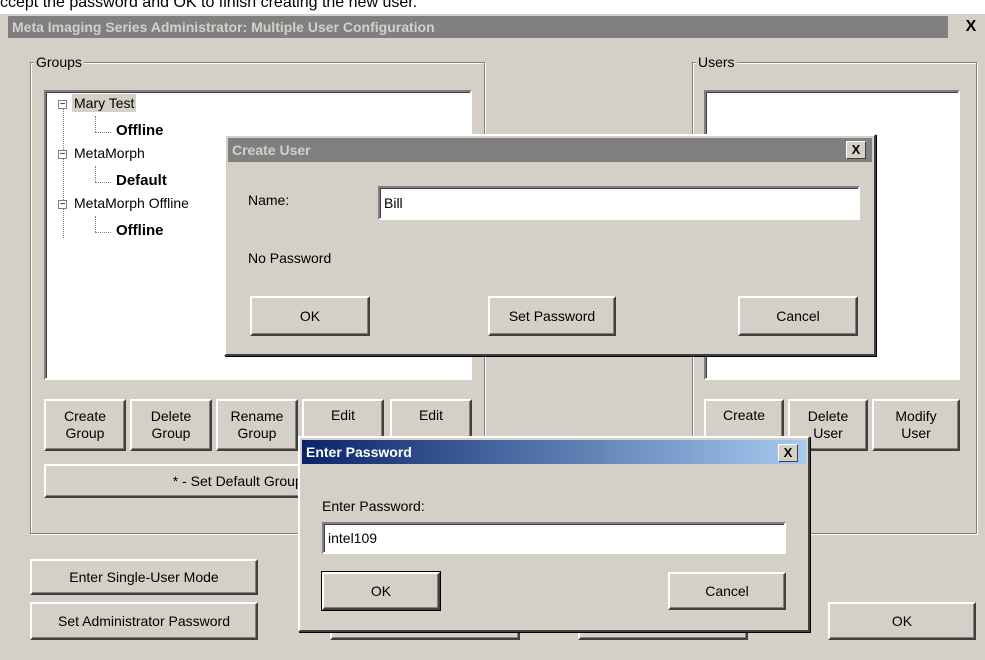 This screenshot has height=660, width=985. Describe the element at coordinates (269, 200) in the screenshot. I see `name-label: Name:` at that location.